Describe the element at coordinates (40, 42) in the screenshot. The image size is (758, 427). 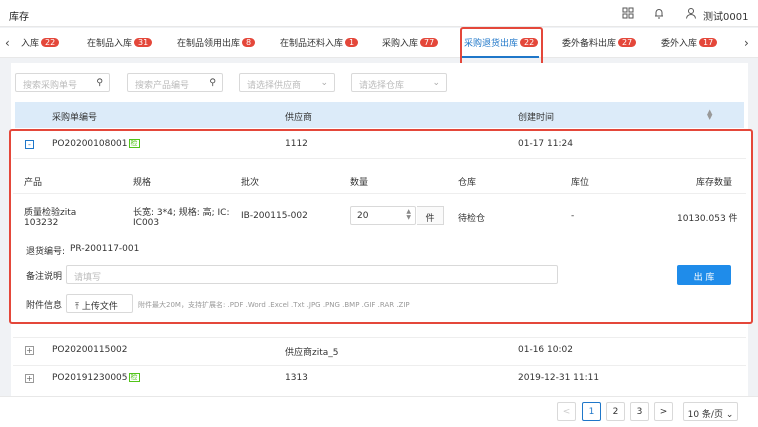
I see `tab-inbound: 入库 22` at that location.